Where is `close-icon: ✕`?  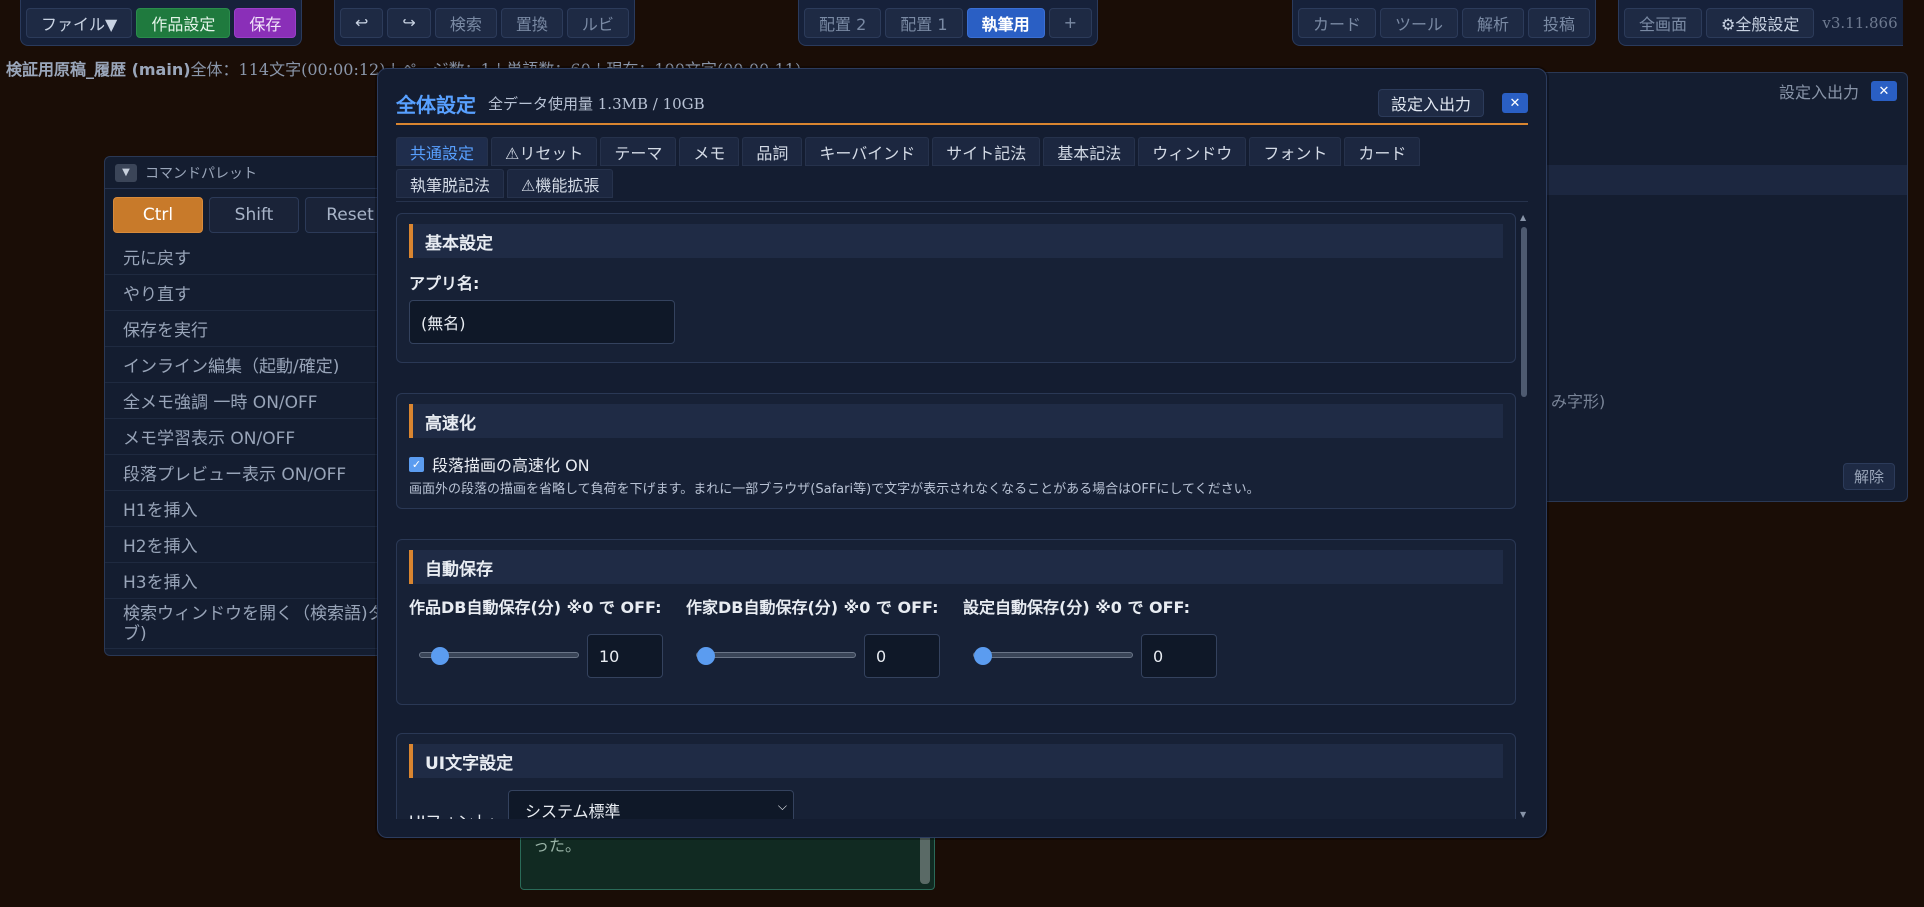 close-icon: ✕ is located at coordinates (1515, 103).